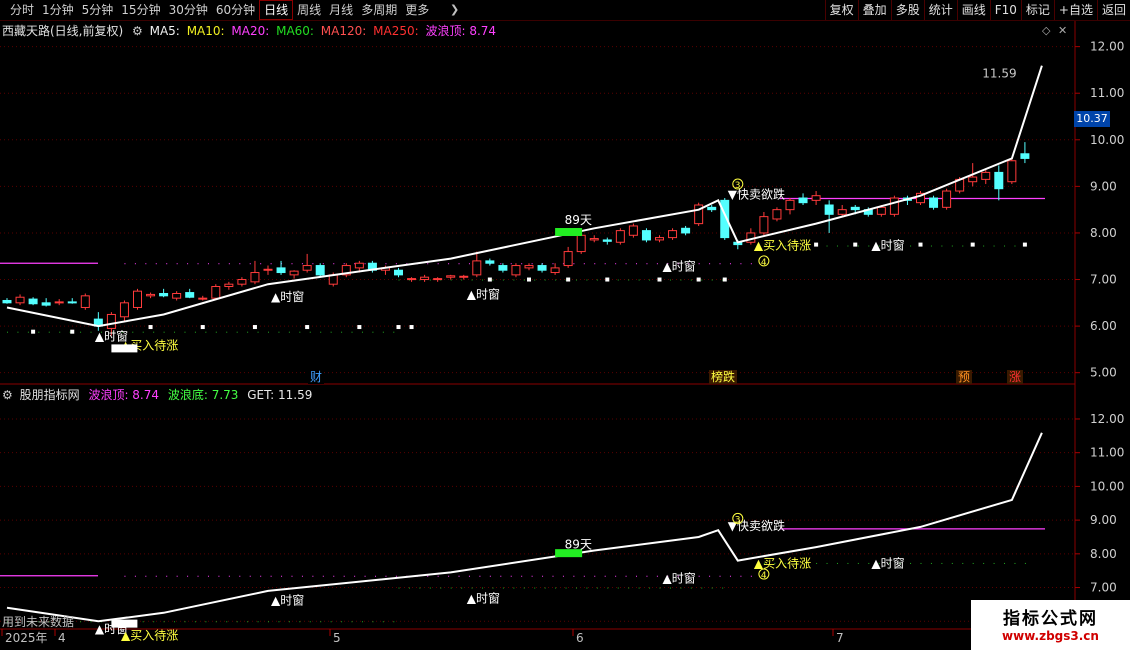 Image resolution: width=1130 pixels, height=650 pixels. What do you see at coordinates (1050, 619) in the screenshot?
I see `watermark-title: 指标公式网` at bounding box center [1050, 619].